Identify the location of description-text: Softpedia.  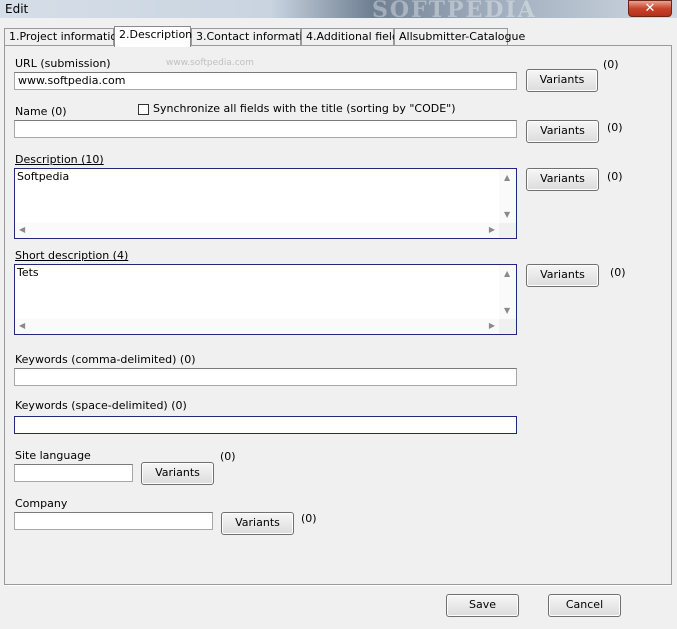
(43, 176).